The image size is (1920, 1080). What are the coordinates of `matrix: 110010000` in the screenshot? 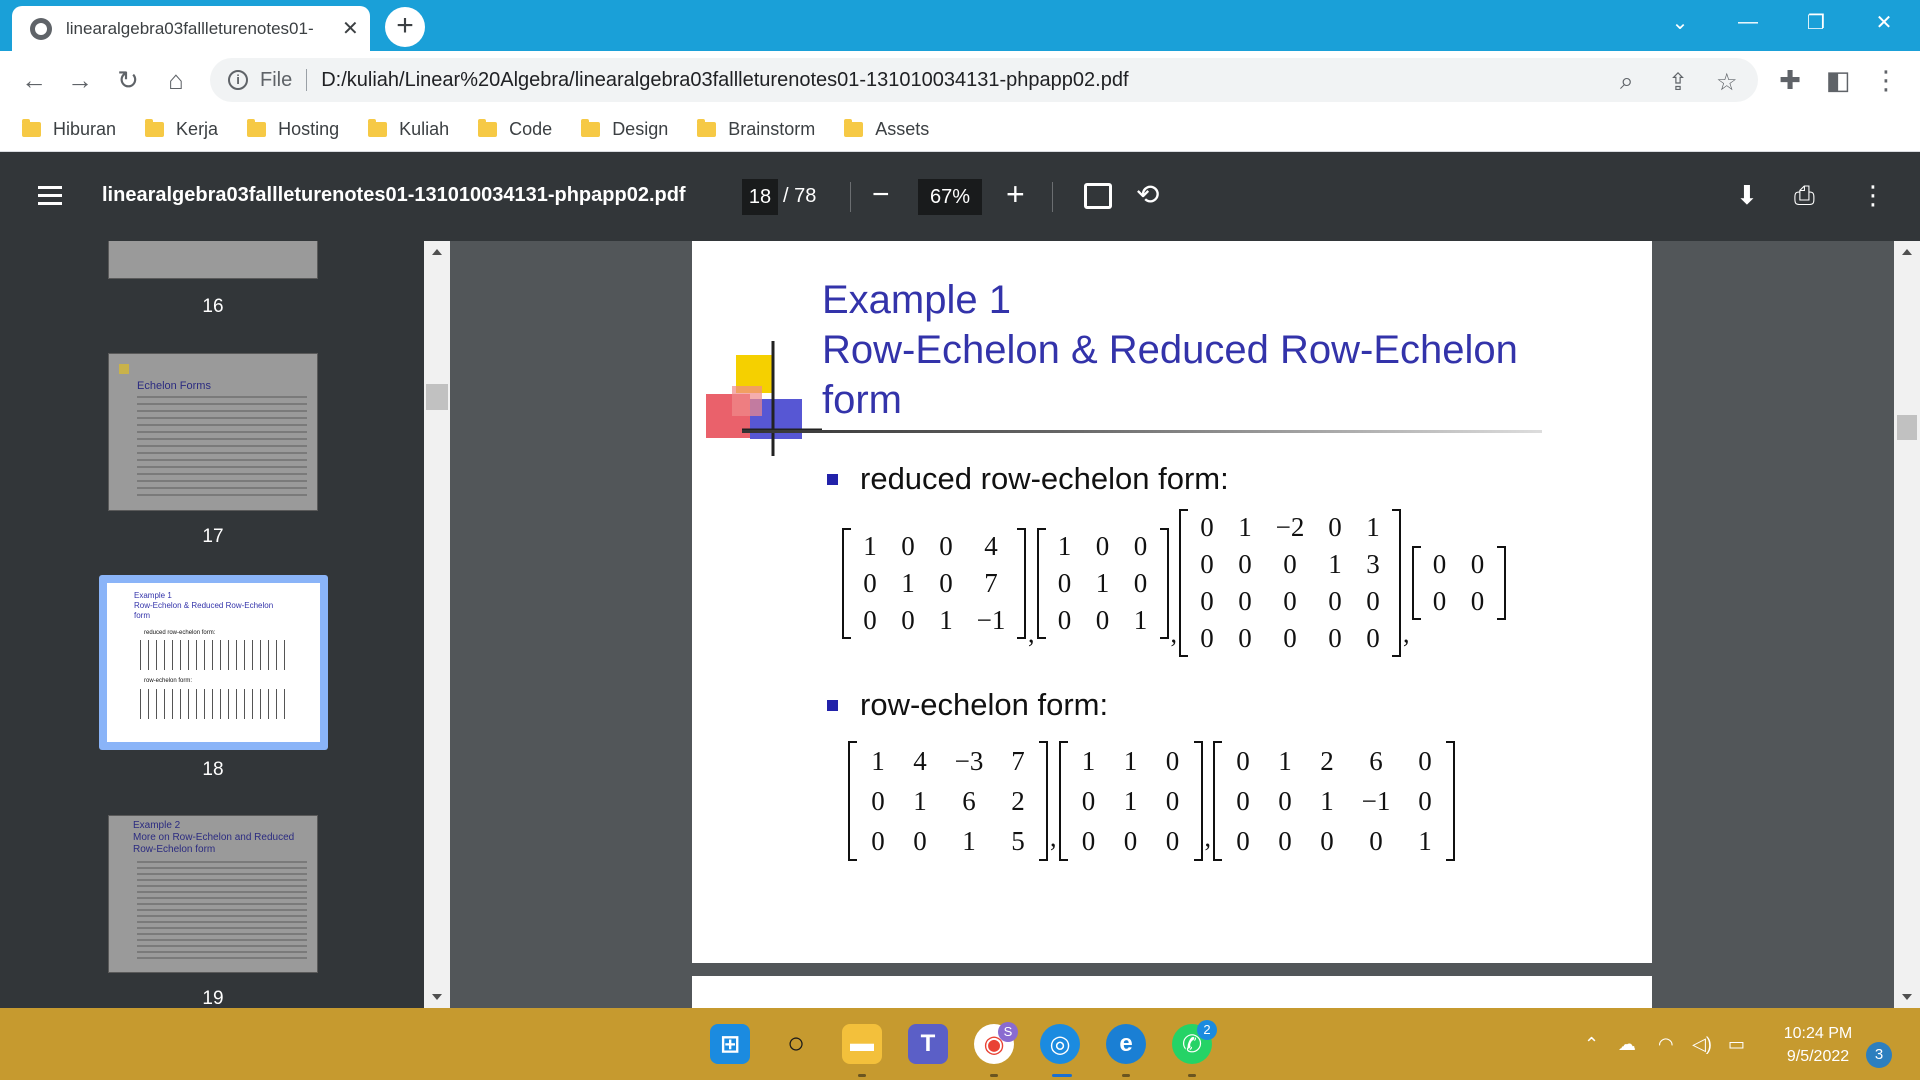 It's located at (1130, 801).